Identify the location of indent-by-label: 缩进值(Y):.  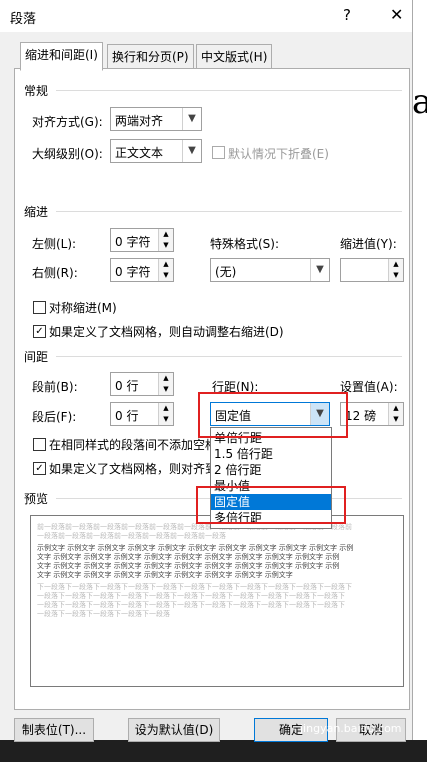
(368, 244).